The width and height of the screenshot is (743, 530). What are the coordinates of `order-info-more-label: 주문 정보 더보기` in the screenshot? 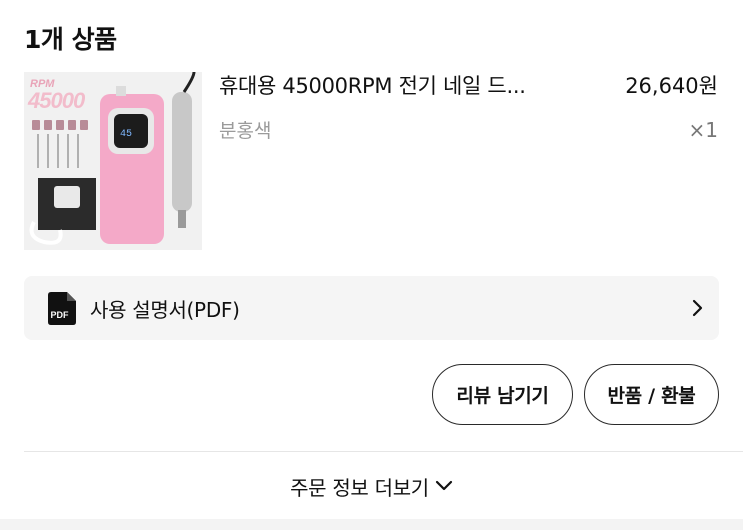 It's located at (359, 487).